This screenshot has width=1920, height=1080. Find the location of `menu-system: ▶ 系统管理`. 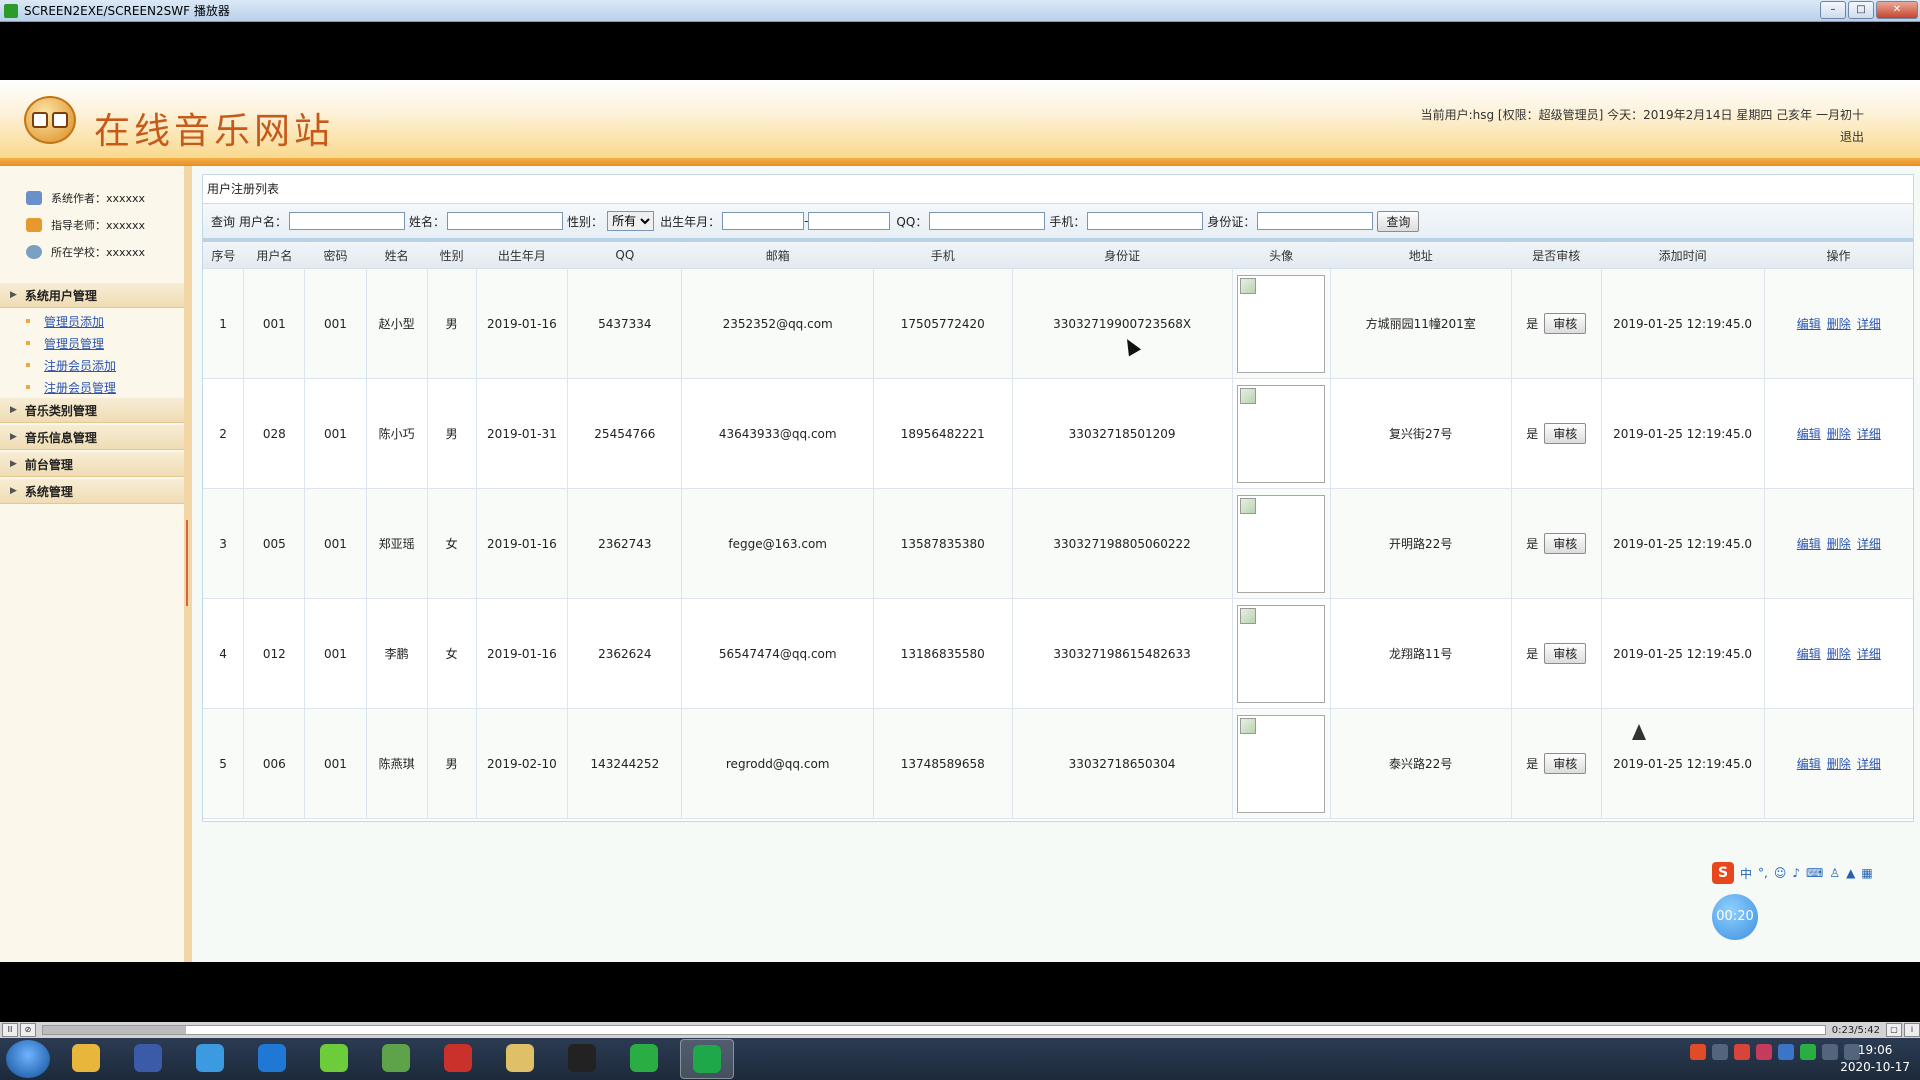

menu-system: ▶ 系统管理 is located at coordinates (92, 491).